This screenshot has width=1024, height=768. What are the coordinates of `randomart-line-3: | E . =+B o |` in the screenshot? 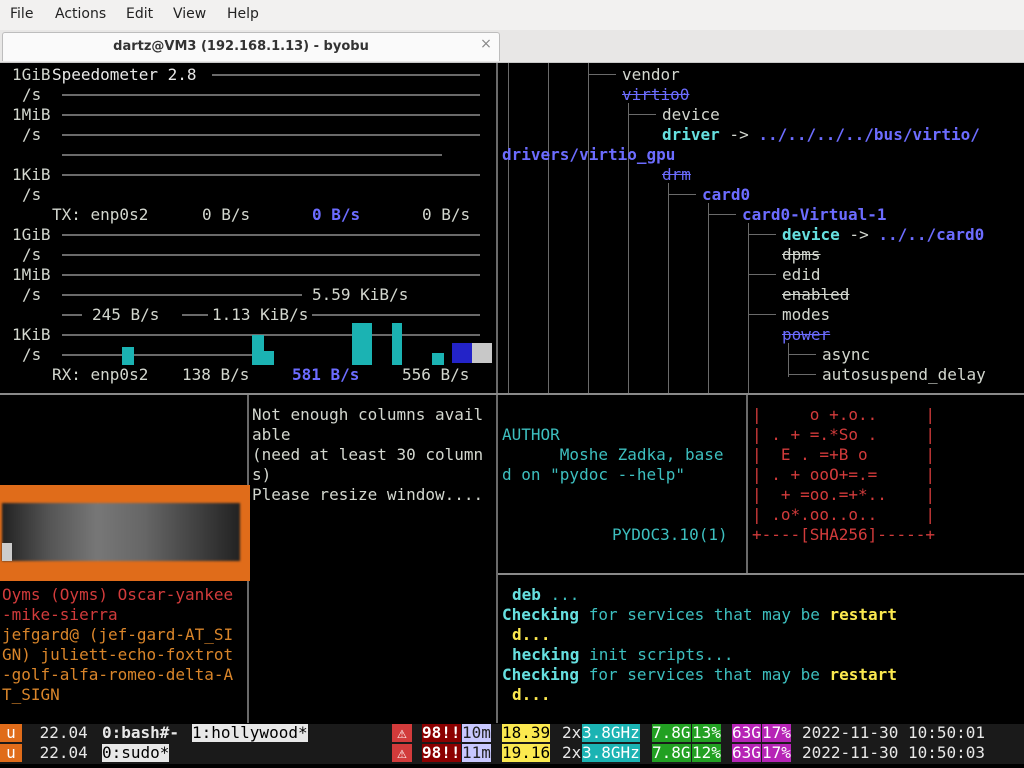 It's located at (844, 454).